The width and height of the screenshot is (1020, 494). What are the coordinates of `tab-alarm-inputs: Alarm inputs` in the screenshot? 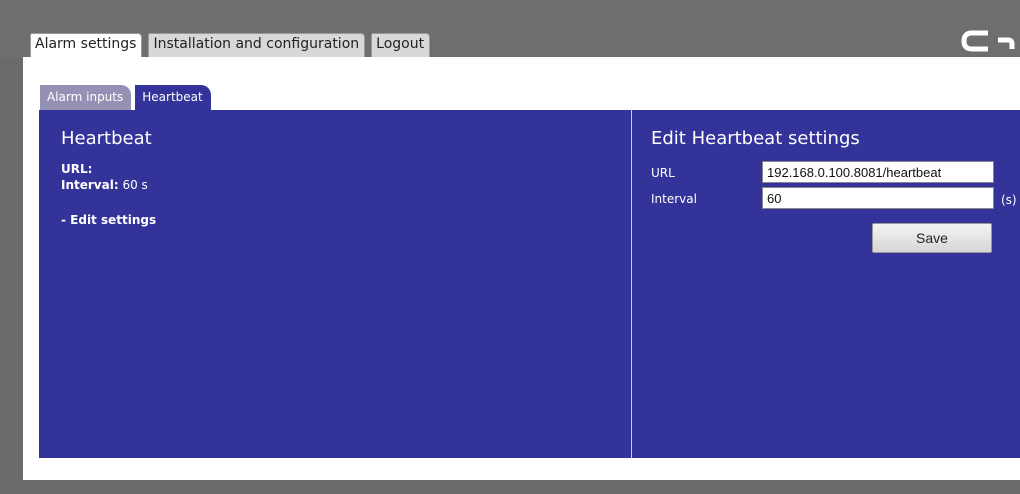 It's located at (86, 97).